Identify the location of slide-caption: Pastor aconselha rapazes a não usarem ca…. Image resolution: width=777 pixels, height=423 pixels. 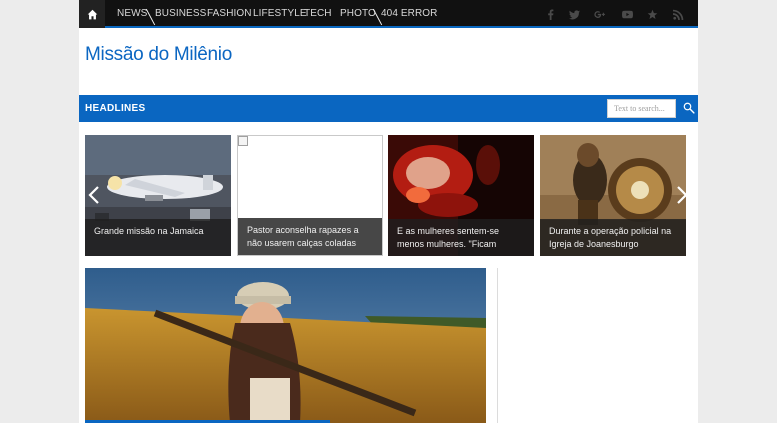
(310, 236).